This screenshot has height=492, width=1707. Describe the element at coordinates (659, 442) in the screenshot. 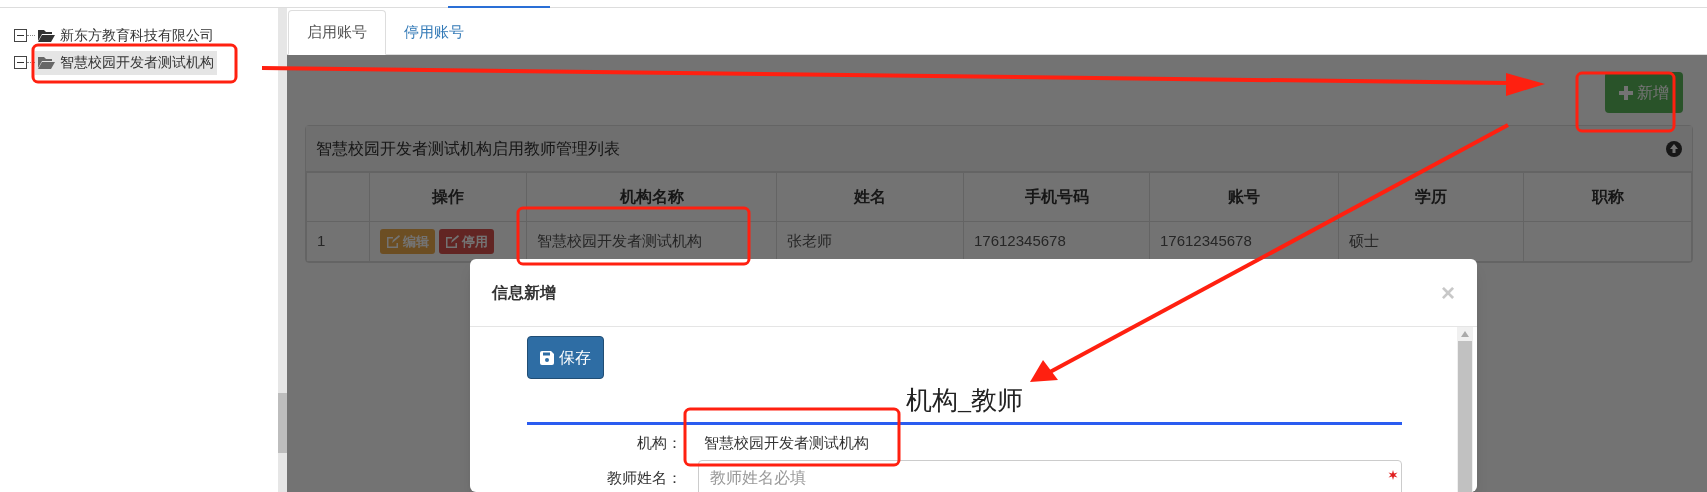

I see `field-label: 机构：` at that location.